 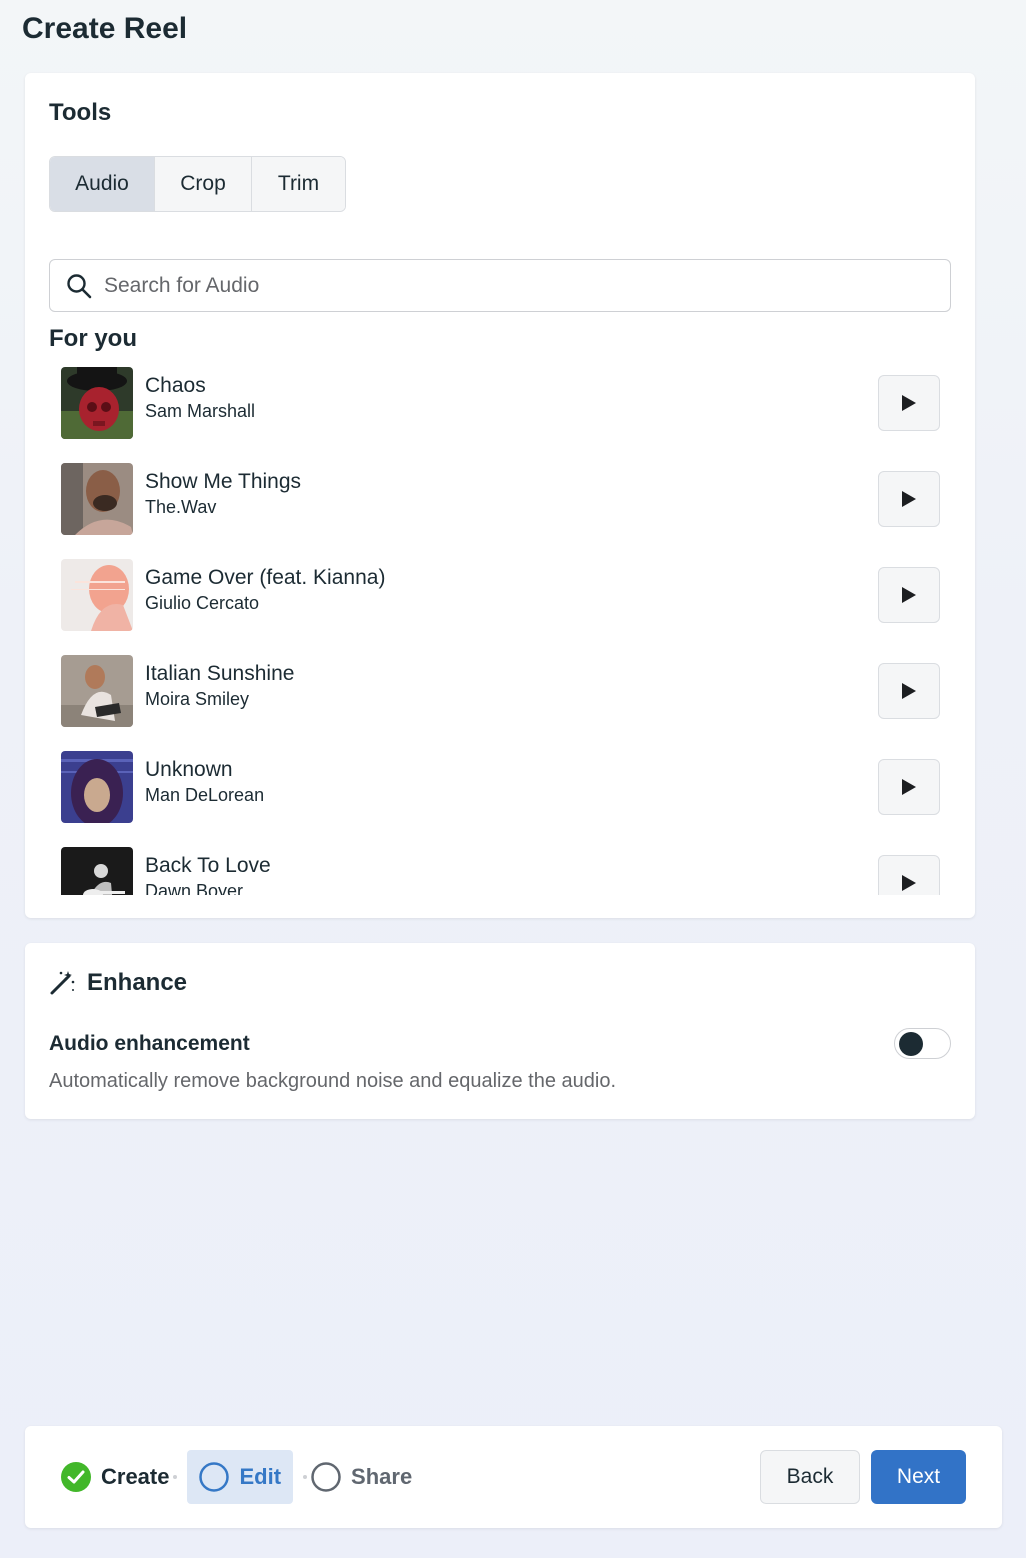 I want to click on back-button: Back, so click(x=810, y=1477).